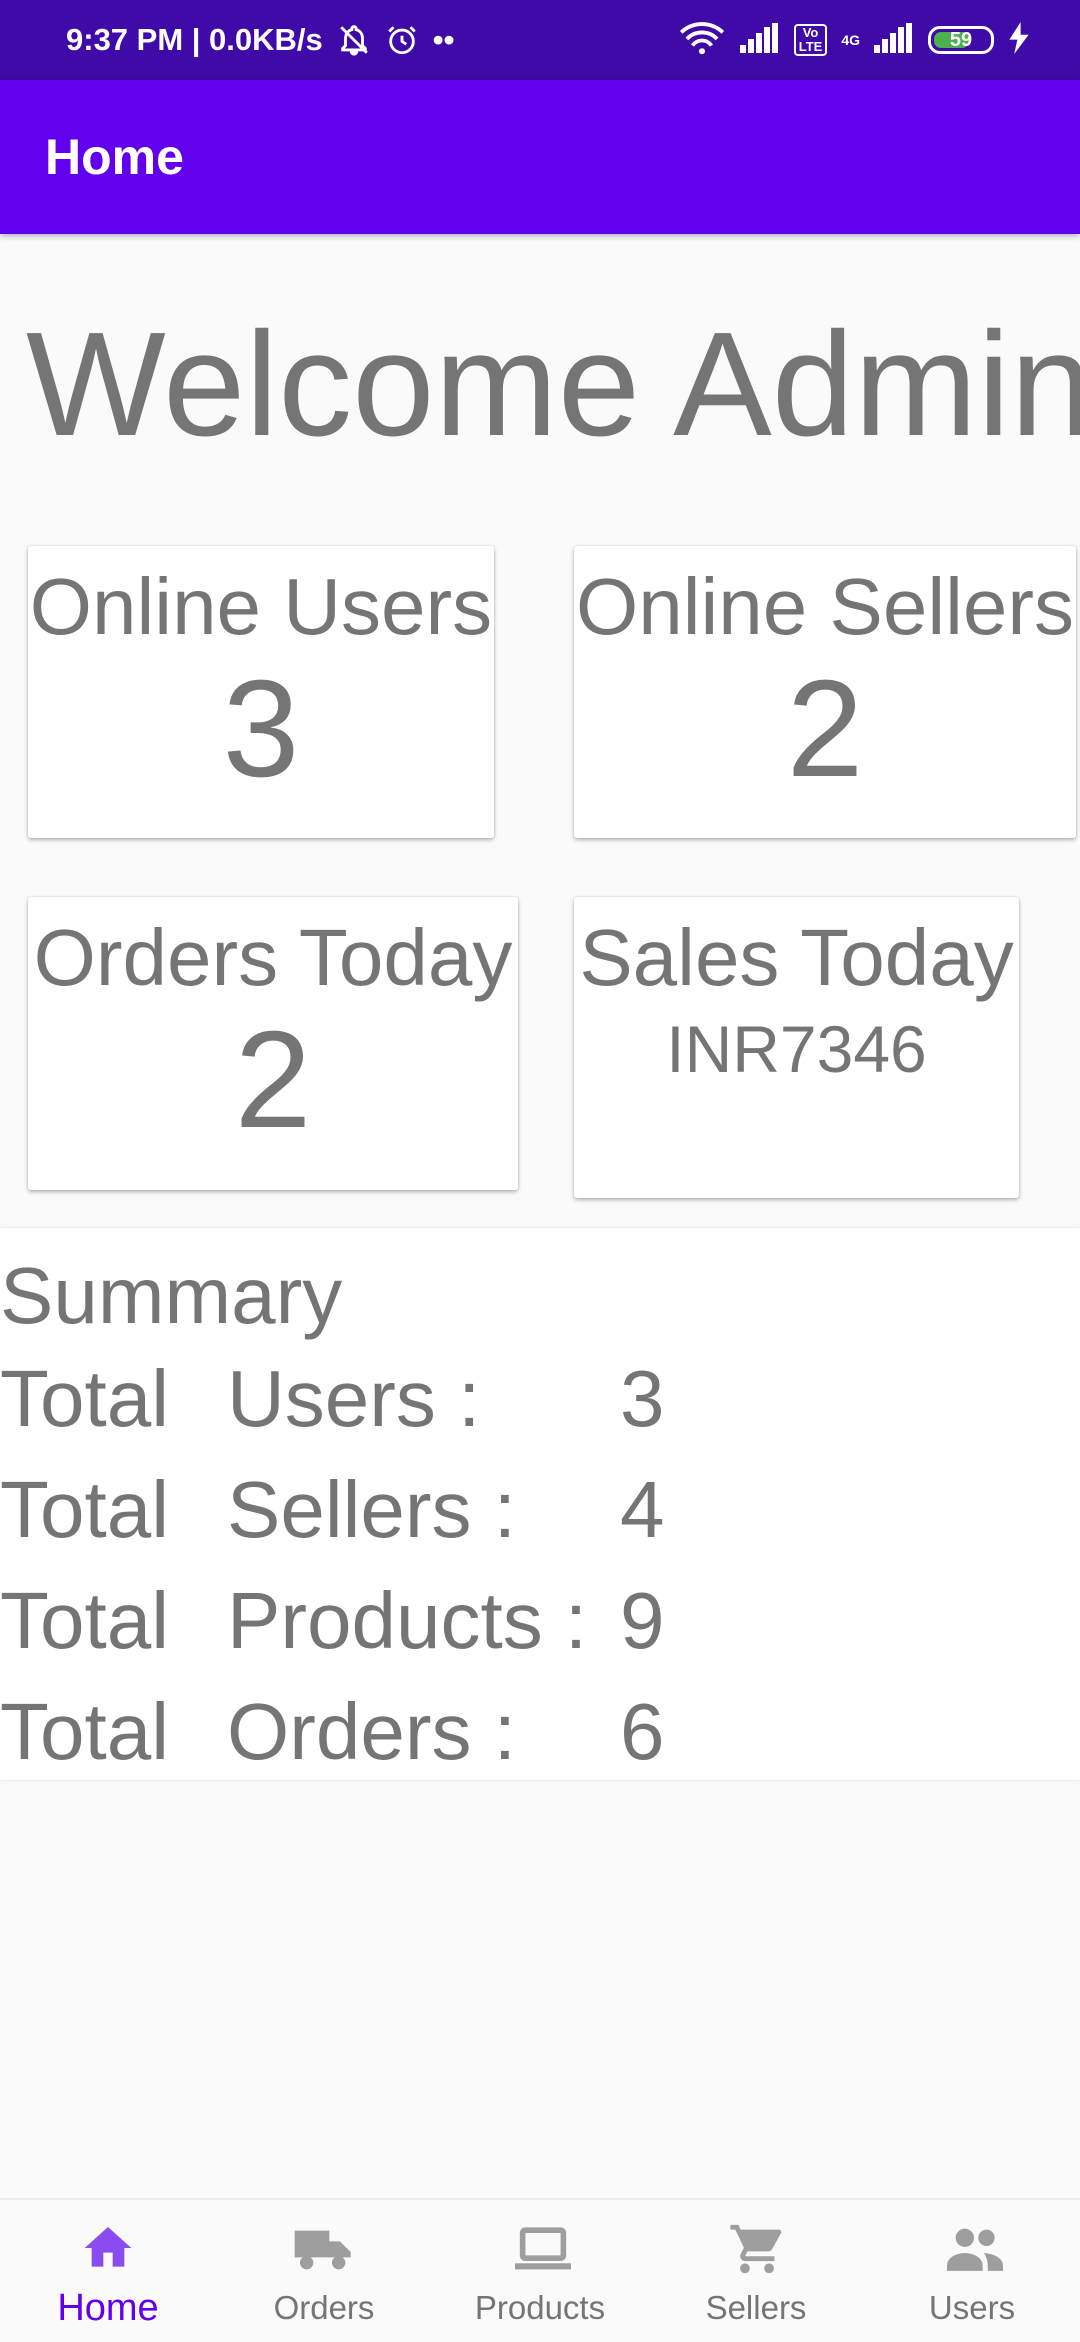 Image resolution: width=1080 pixels, height=2342 pixels. I want to click on time-and-speed: 9:37 PM | 0.0KB/s, so click(194, 39).